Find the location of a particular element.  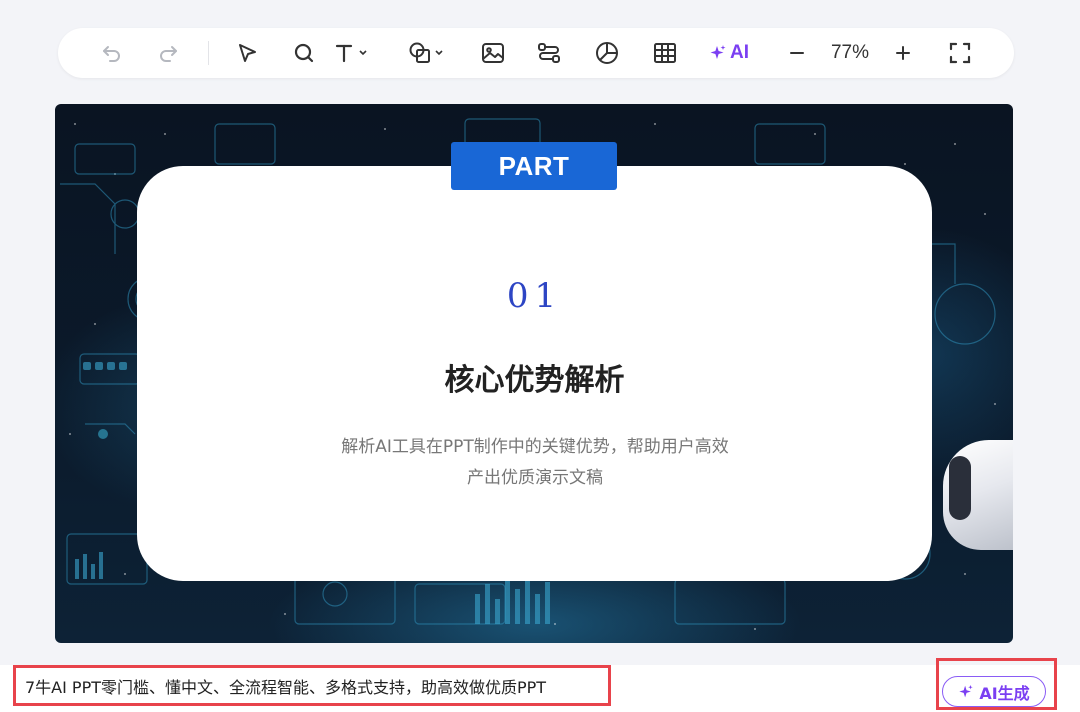

search-button is located at coordinates (304, 53).